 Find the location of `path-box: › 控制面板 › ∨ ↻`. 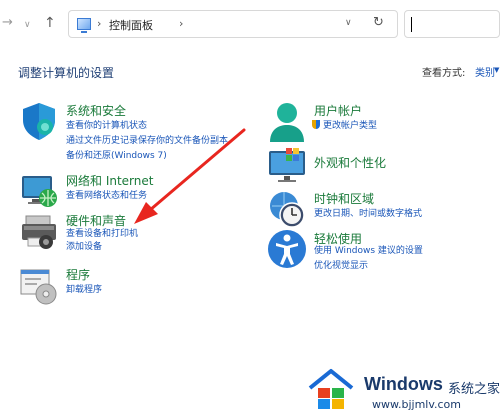

path-box: › 控制面板 › ∨ ↻ is located at coordinates (233, 24).